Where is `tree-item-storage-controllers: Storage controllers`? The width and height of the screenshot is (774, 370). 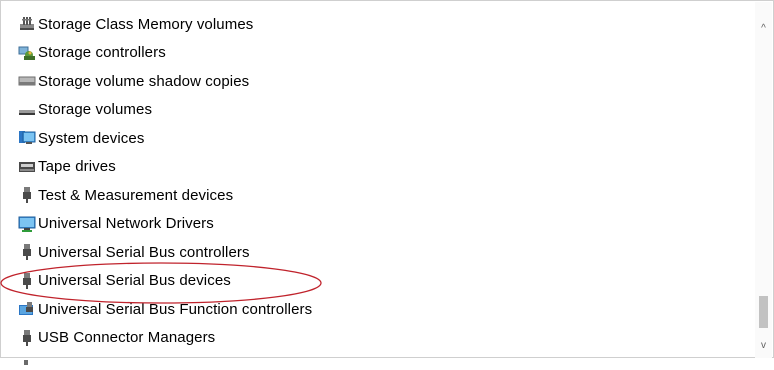 tree-item-storage-controllers: Storage controllers is located at coordinates (378, 53).